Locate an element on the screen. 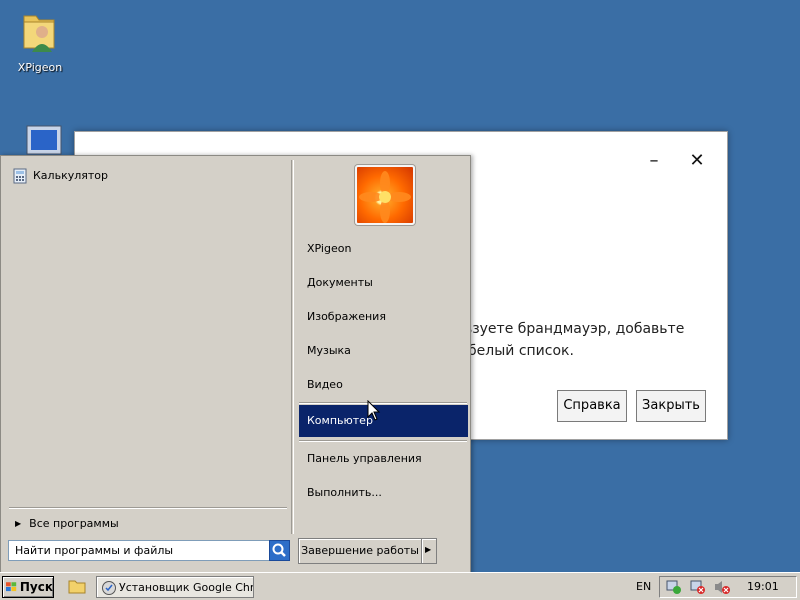  shutdown-options-button: ▶ is located at coordinates (429, 551).